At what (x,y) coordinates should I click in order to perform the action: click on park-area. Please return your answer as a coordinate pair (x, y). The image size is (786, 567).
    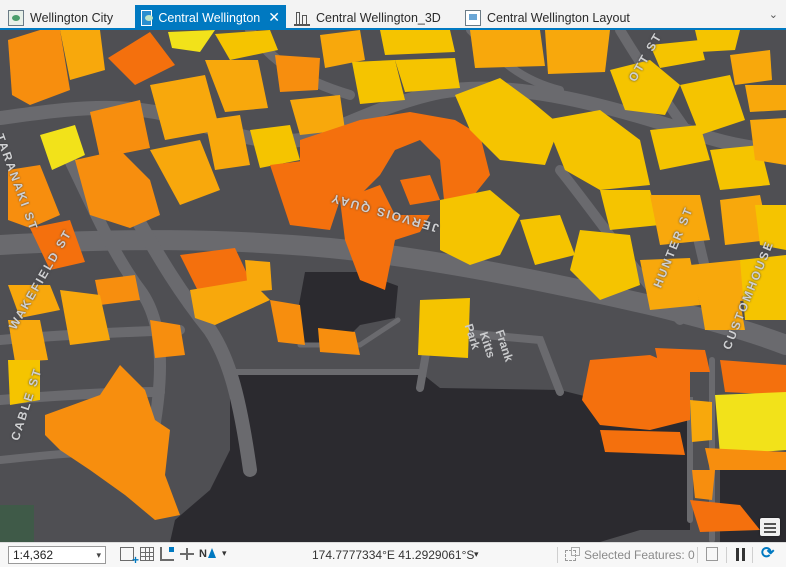
    Looking at the image, I should click on (17, 523).